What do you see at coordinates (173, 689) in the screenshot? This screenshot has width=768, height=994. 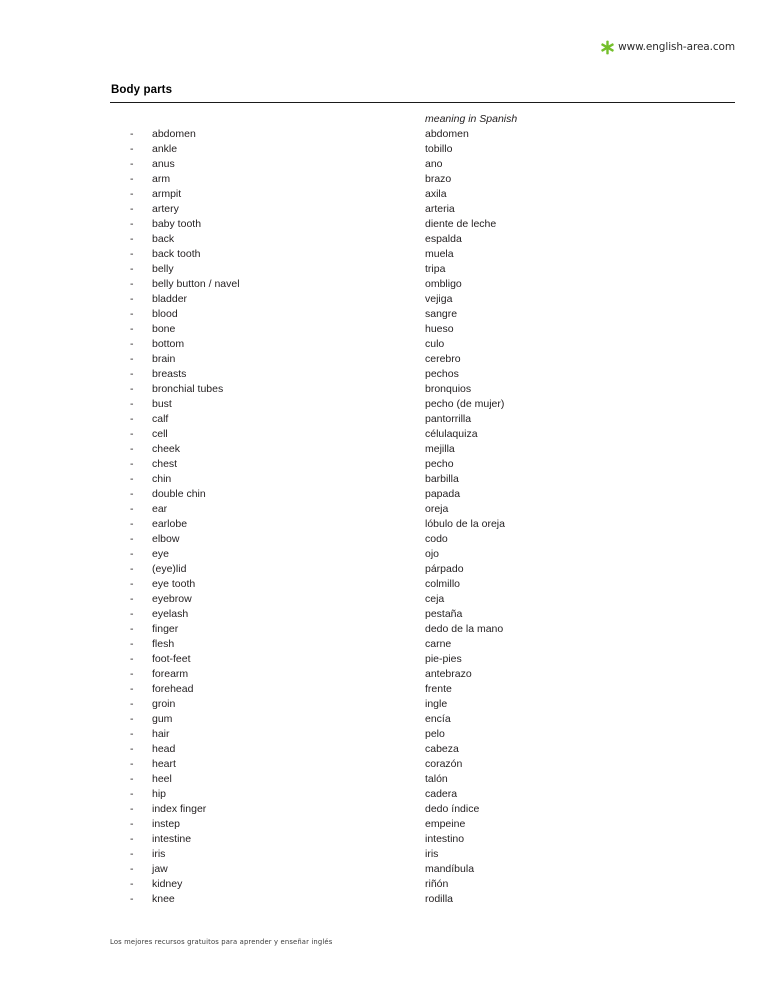 I see `english-term: forehead` at bounding box center [173, 689].